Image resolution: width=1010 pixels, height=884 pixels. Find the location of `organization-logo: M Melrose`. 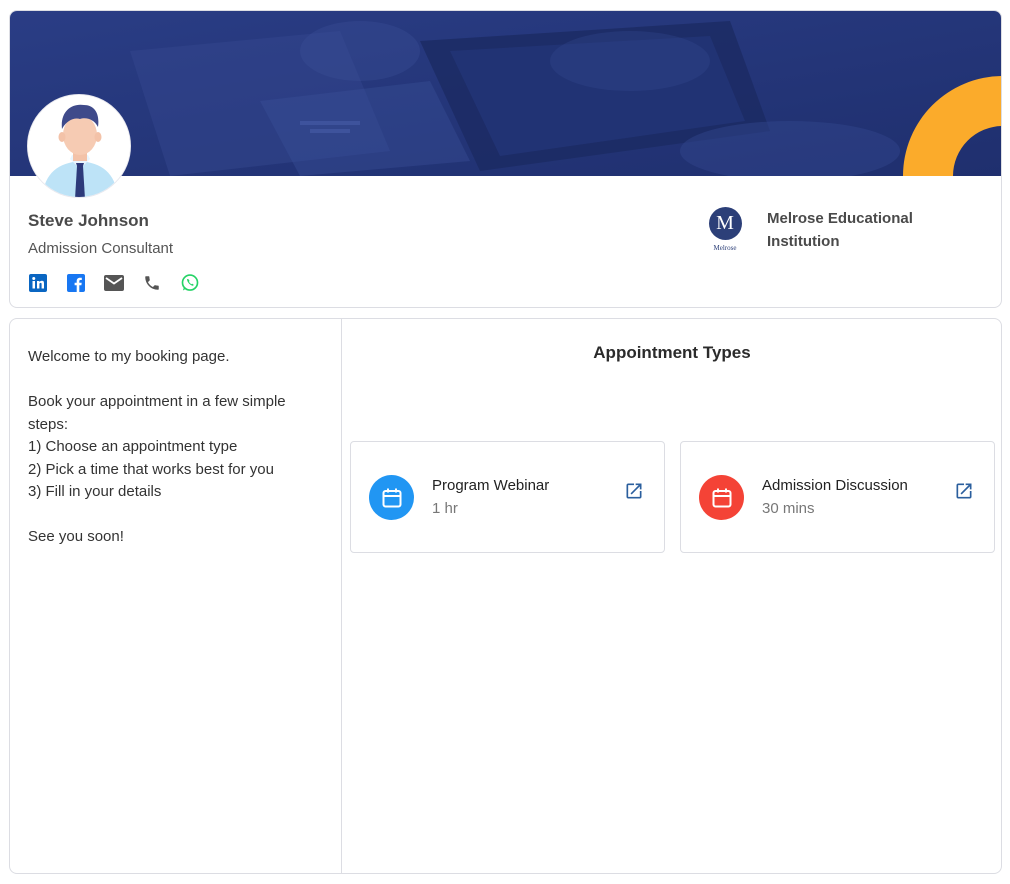

organization-logo: M Melrose is located at coordinates (725, 231).